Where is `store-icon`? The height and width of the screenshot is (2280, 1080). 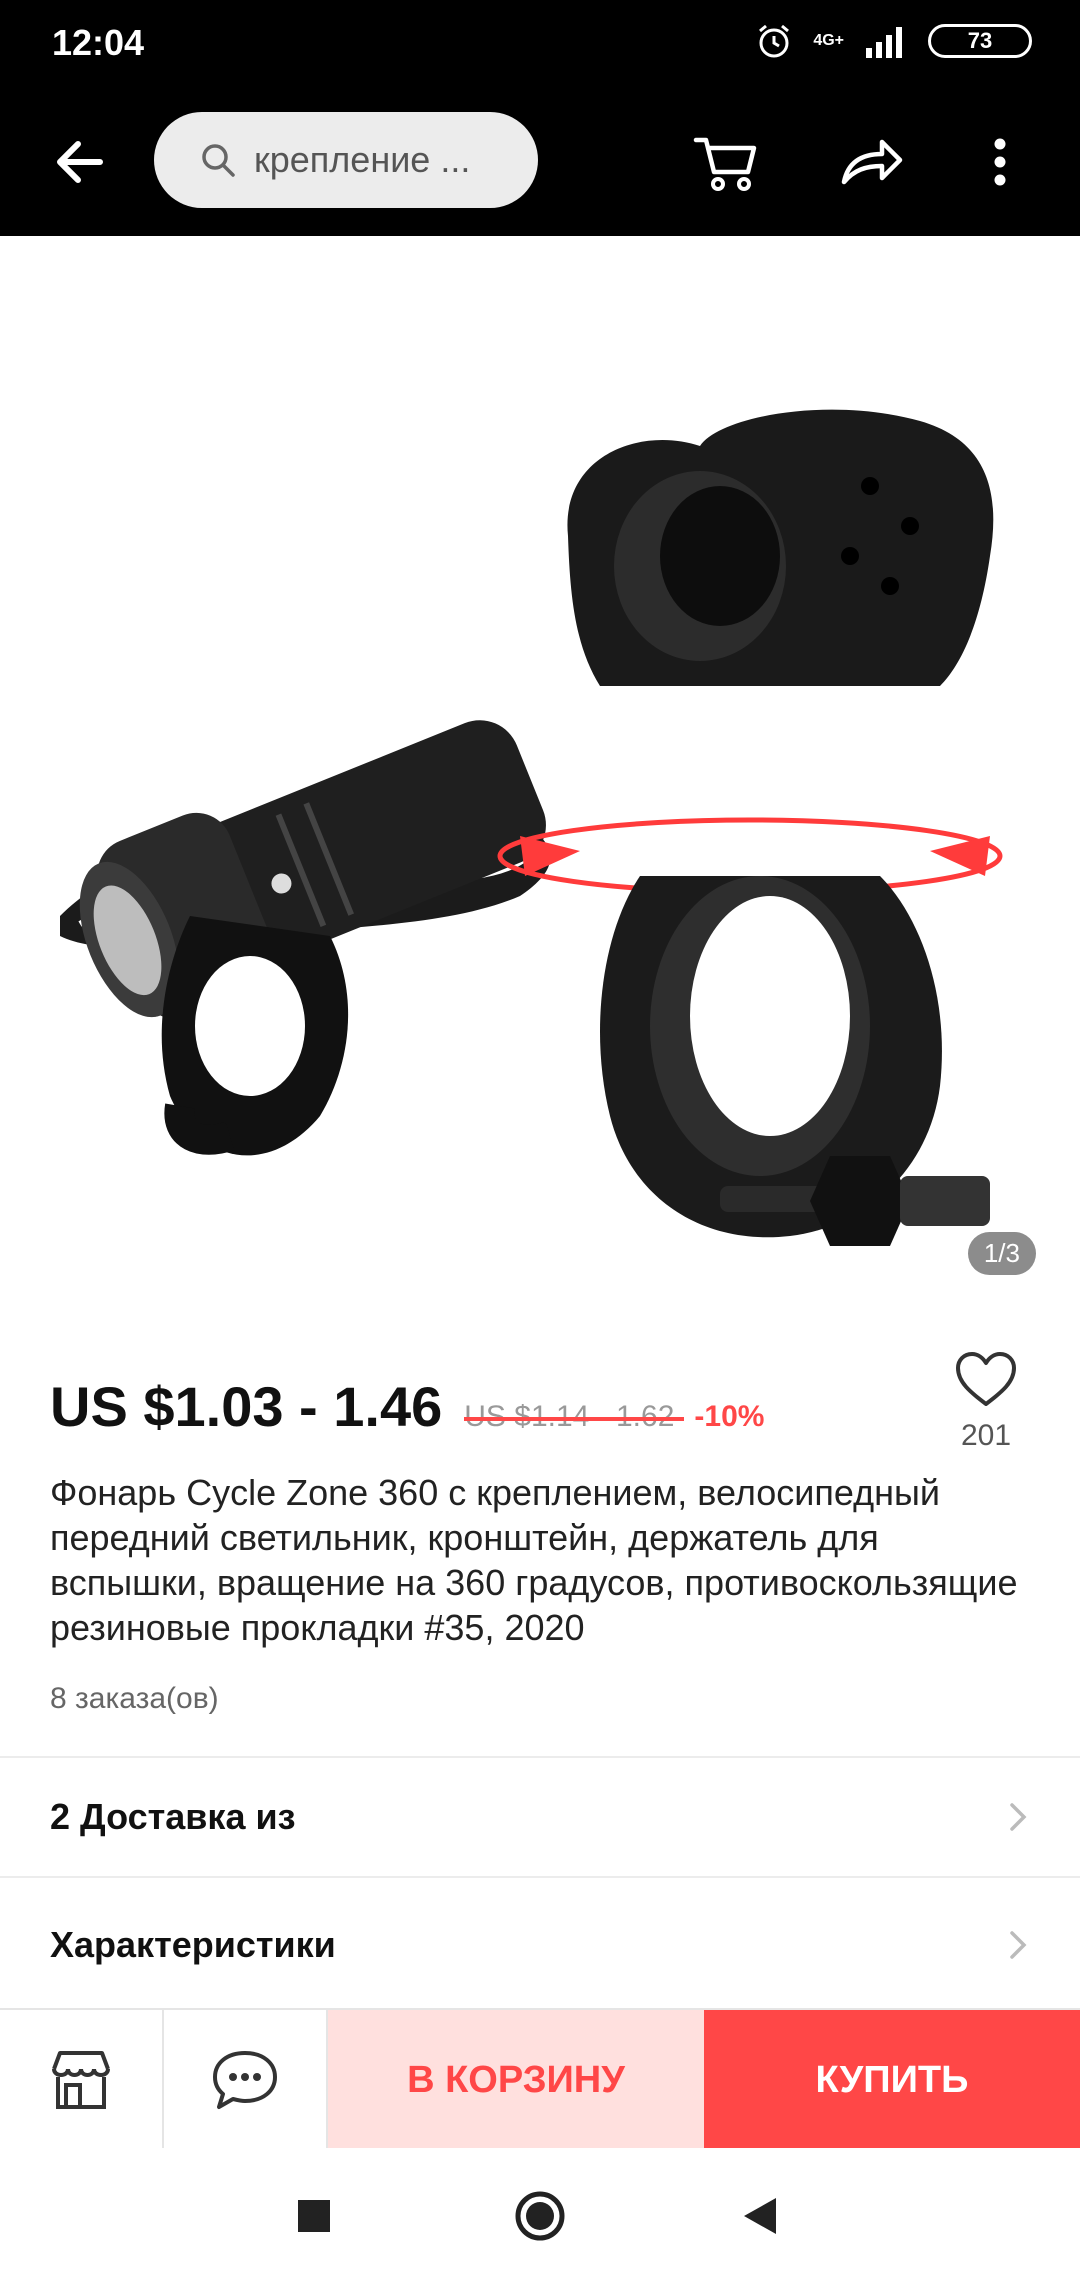
store-icon is located at coordinates (81, 2080).